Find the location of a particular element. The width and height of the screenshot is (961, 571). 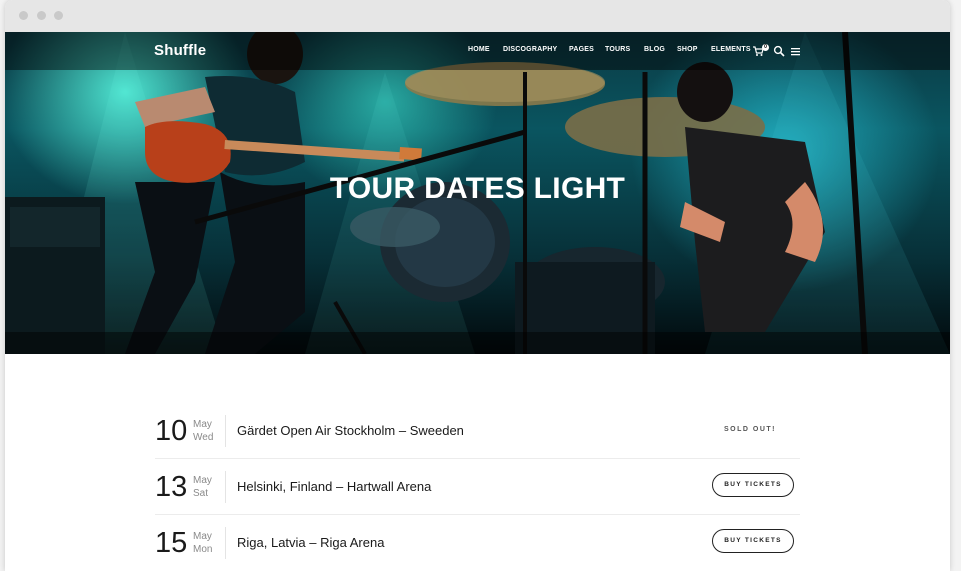

tour-weekday: Wed is located at coordinates (203, 437).